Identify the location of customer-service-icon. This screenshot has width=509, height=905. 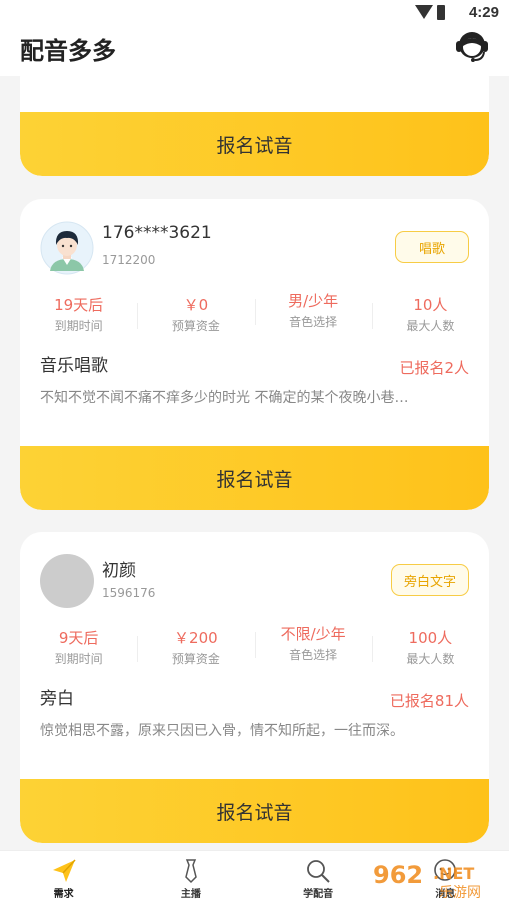
(472, 45).